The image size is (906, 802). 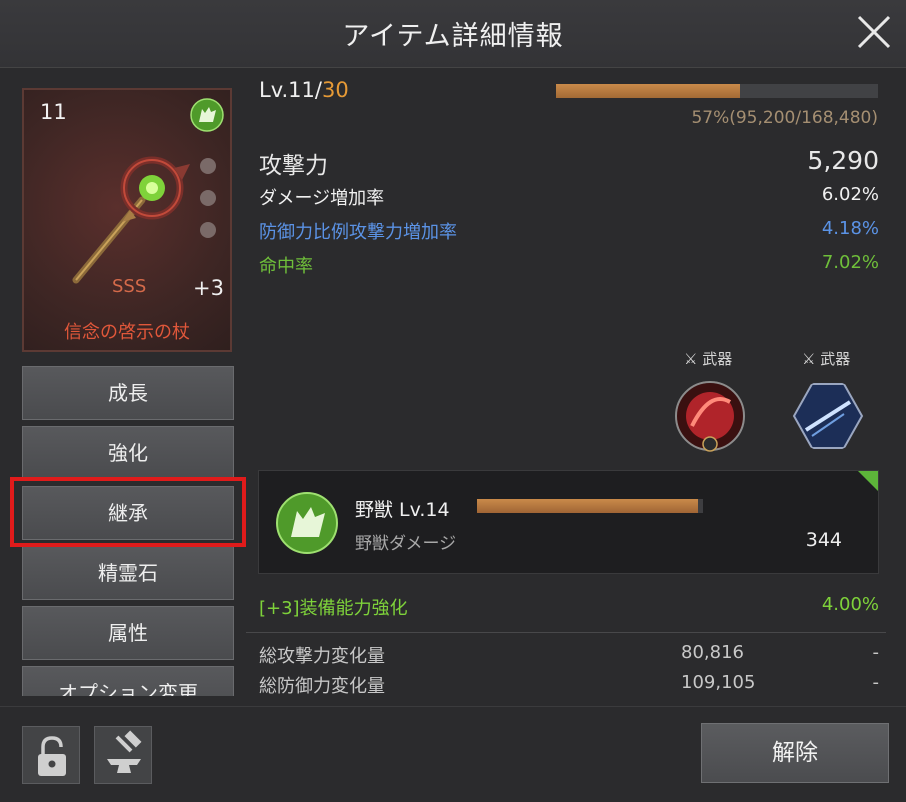 I want to click on page-title: アイテム詳細情報, so click(x=453, y=36).